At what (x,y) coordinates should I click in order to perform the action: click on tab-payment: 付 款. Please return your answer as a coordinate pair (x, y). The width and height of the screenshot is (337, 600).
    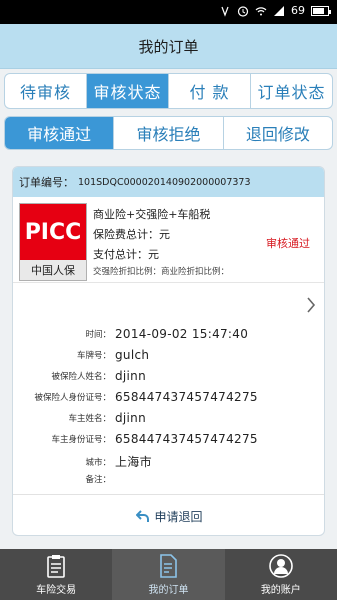
    Looking at the image, I should click on (210, 91).